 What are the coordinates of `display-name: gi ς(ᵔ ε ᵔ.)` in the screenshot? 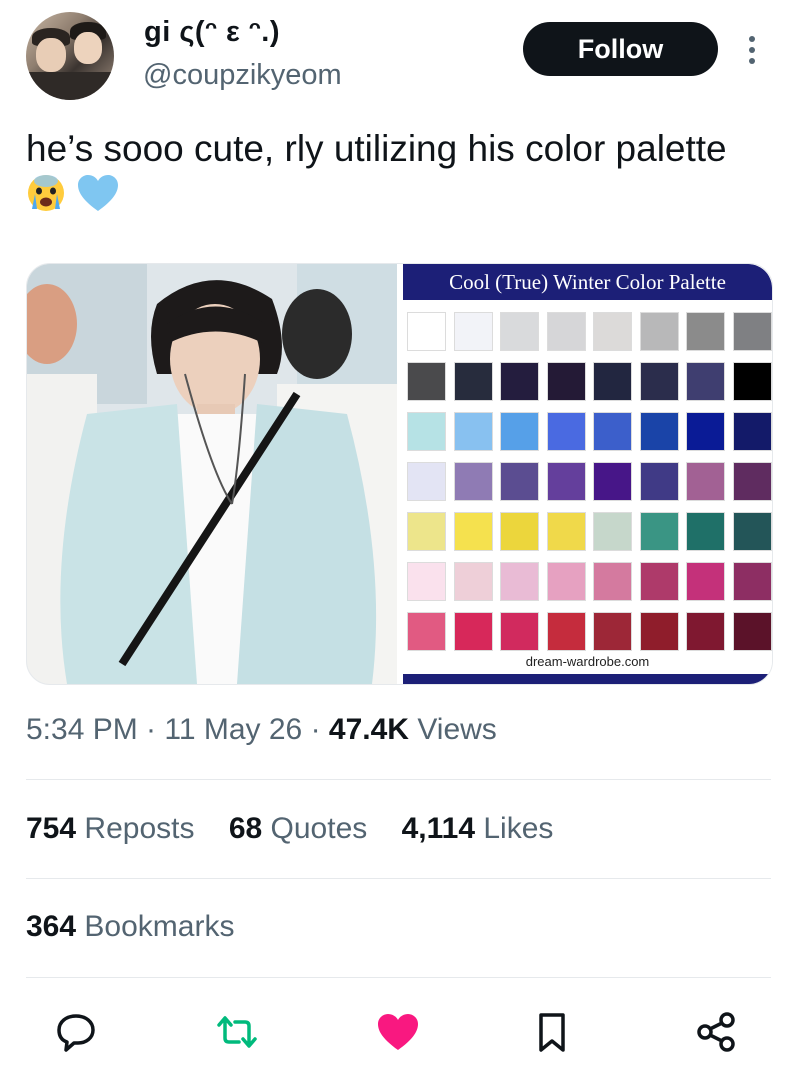 It's located at (212, 32).